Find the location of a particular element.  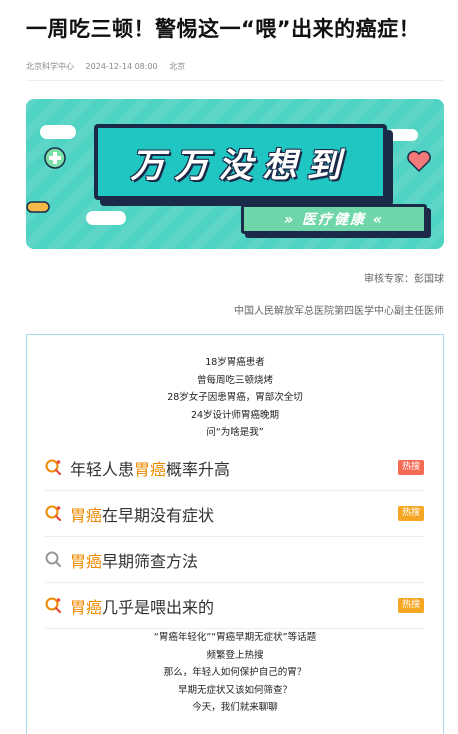

hot-search-item: 胃癌几乎是喂出来的 热搜 is located at coordinates (234, 606).